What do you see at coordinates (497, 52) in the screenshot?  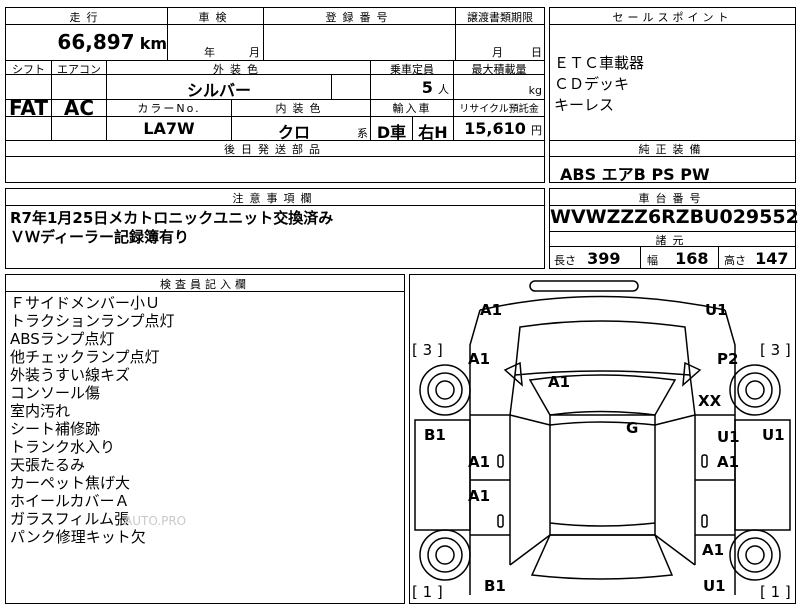 I see `transfer-month-label: 月` at bounding box center [497, 52].